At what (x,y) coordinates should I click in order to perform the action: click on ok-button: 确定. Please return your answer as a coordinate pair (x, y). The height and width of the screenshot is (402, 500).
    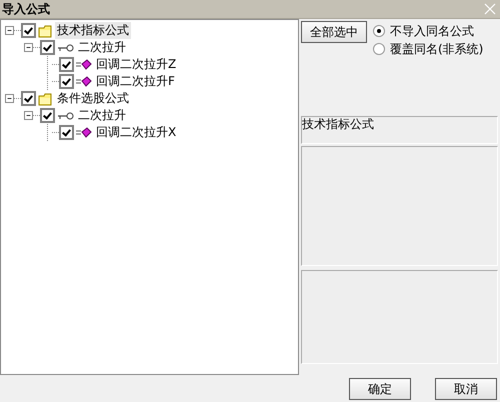
    Looking at the image, I should click on (380, 389).